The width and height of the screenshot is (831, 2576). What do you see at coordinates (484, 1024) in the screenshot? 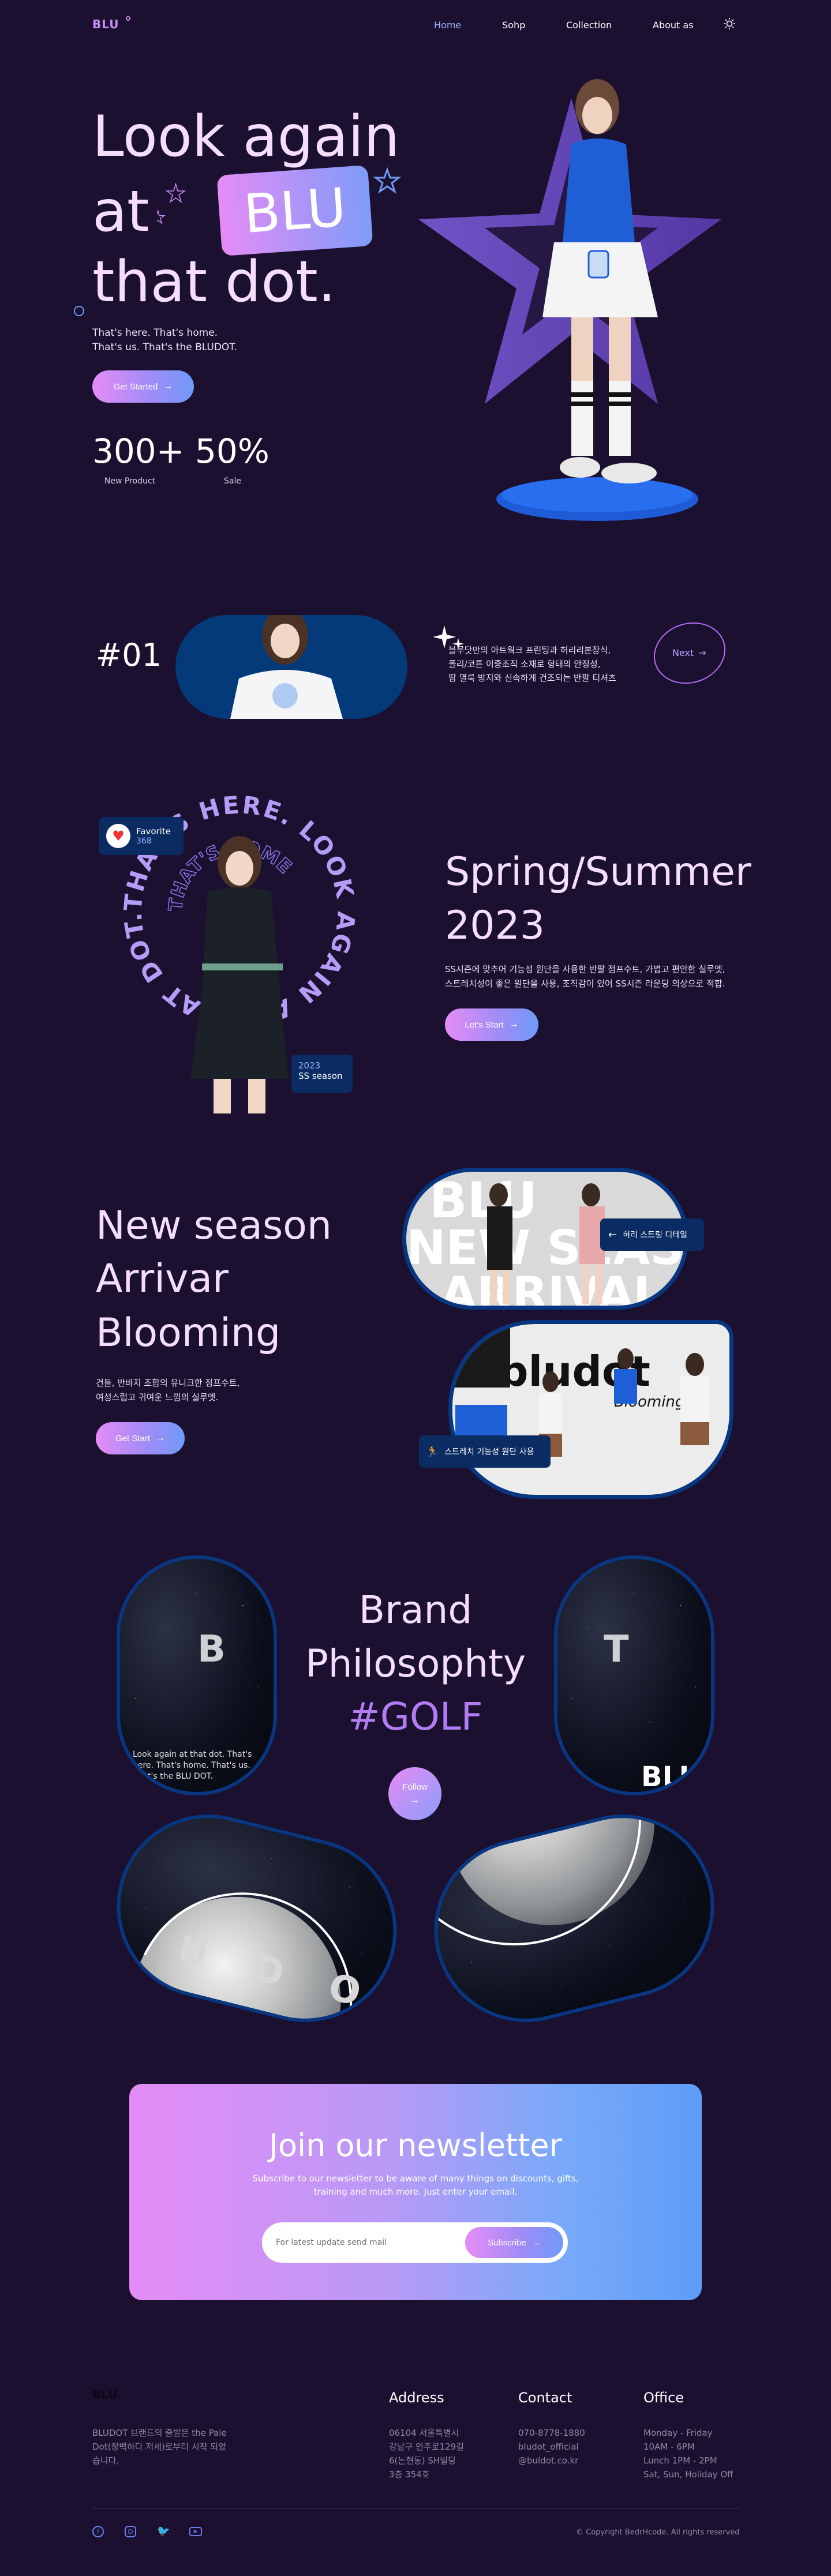
I see `lets-start-label: Let's Start` at bounding box center [484, 1024].